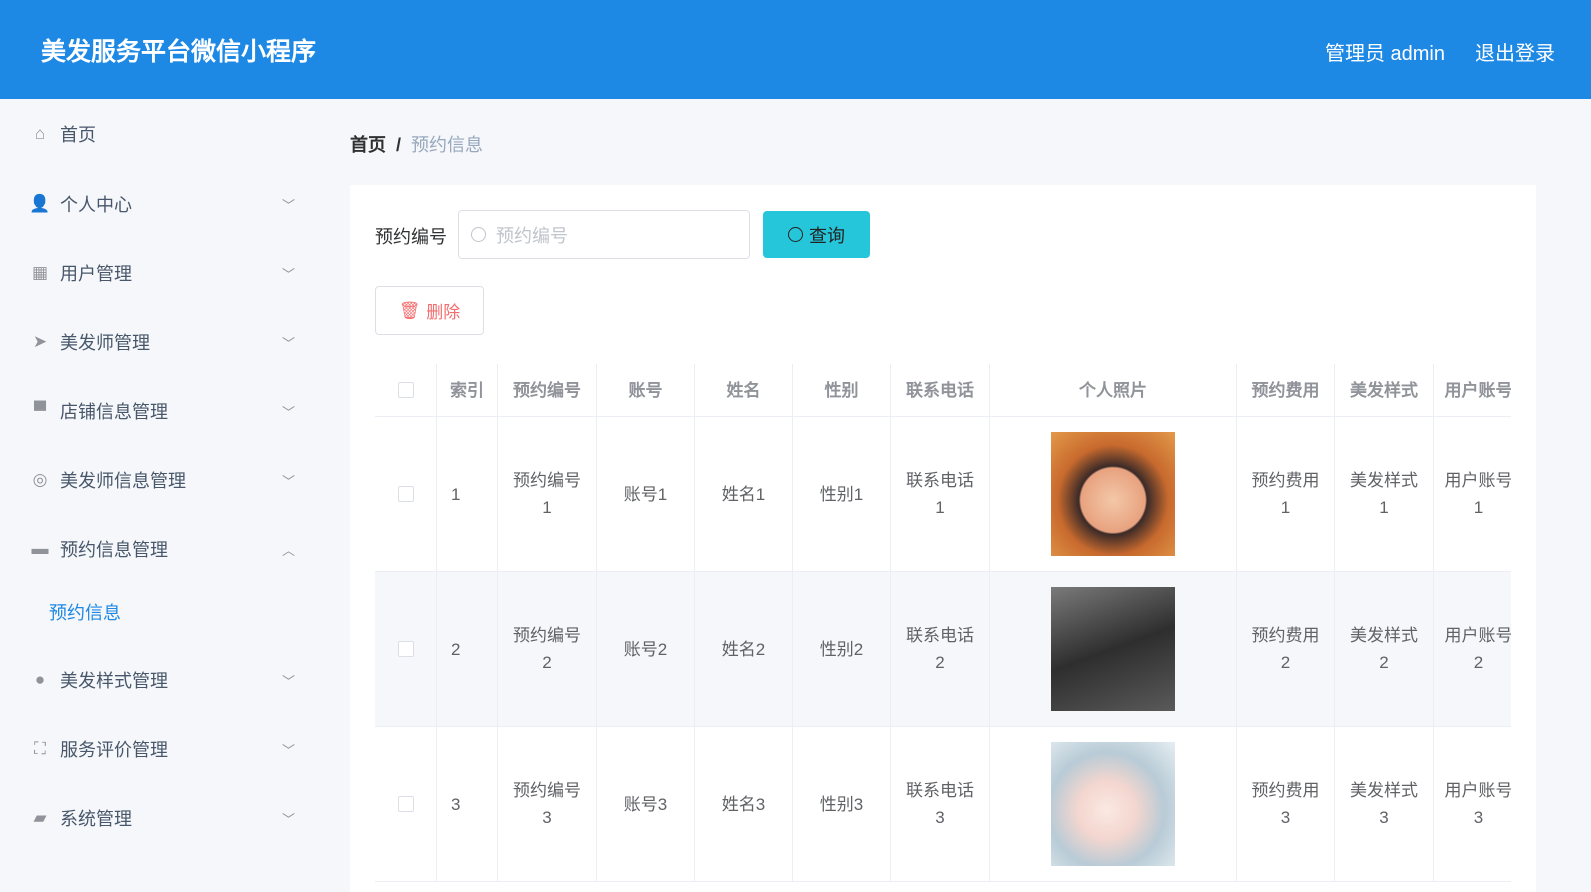  I want to click on grid-icon: ▦, so click(40, 272).